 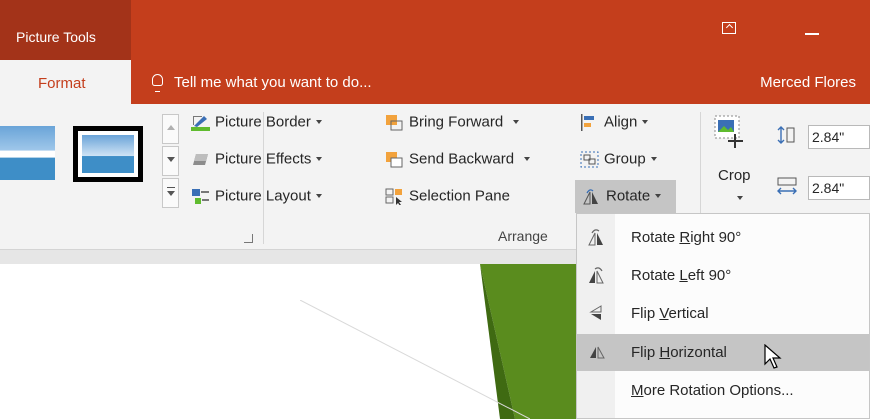 I want to click on gallery-scroll-up-button, so click(x=170, y=129).